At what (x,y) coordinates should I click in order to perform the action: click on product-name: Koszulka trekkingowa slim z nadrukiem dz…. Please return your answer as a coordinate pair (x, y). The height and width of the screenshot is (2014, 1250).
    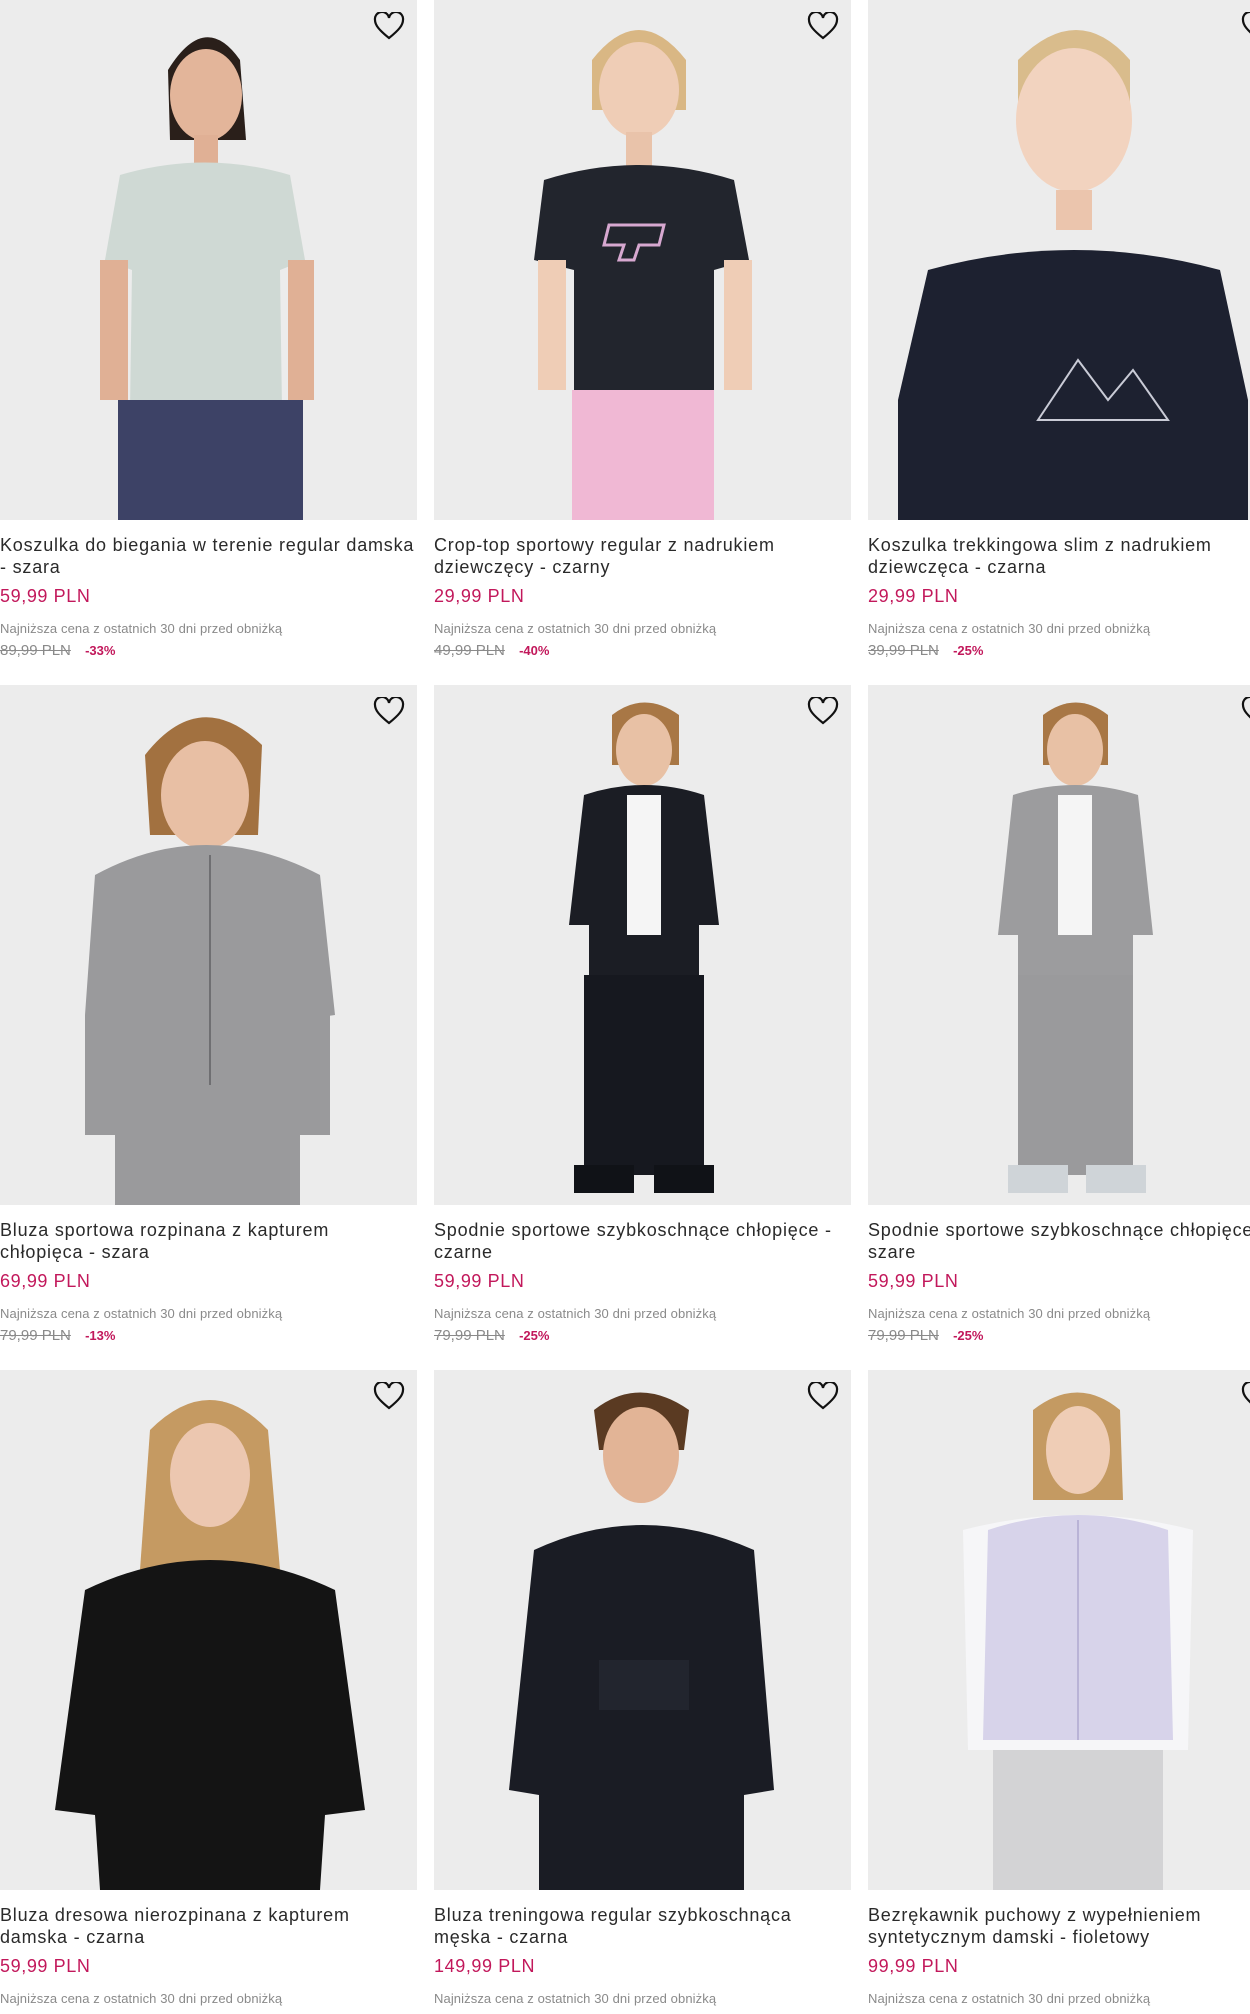
    Looking at the image, I should click on (1059, 556).